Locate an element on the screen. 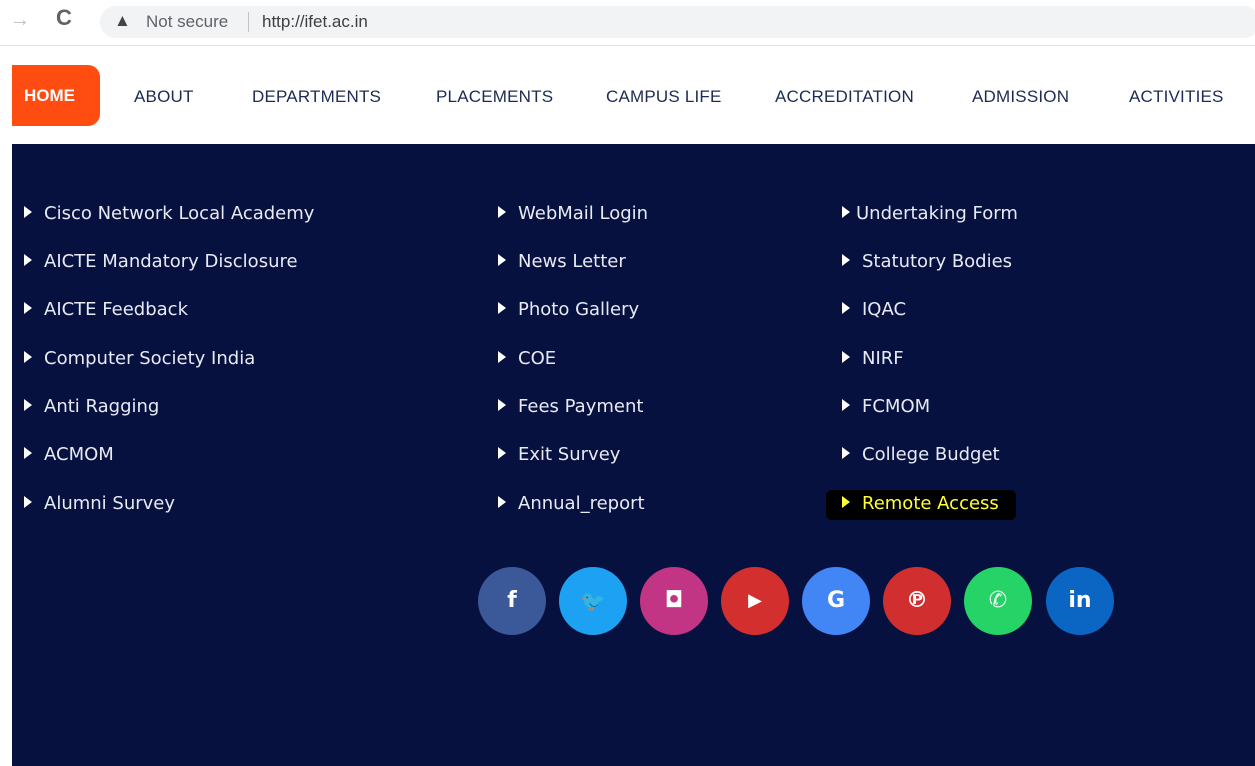 The height and width of the screenshot is (766, 1255). footer-link: Anti Ragging is located at coordinates (91, 407).